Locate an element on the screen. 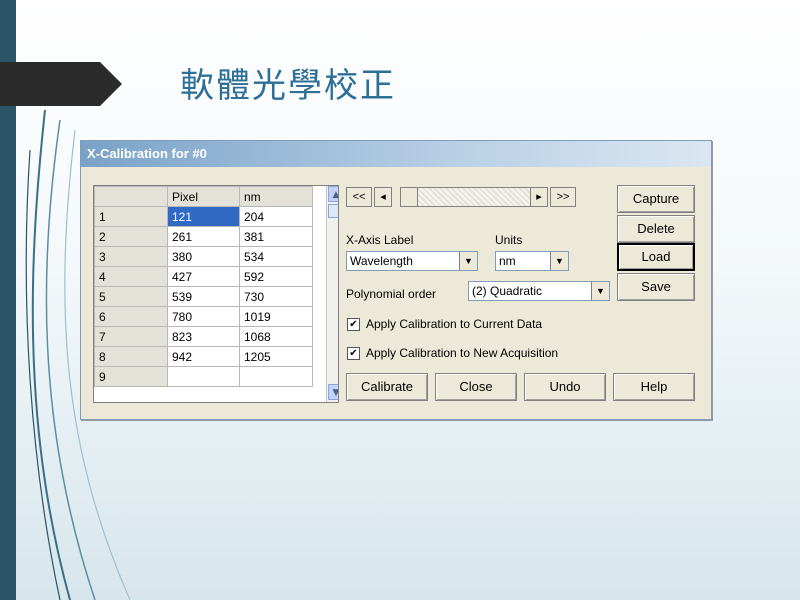 This screenshot has height=600, width=800. close-button: Close is located at coordinates (476, 387).